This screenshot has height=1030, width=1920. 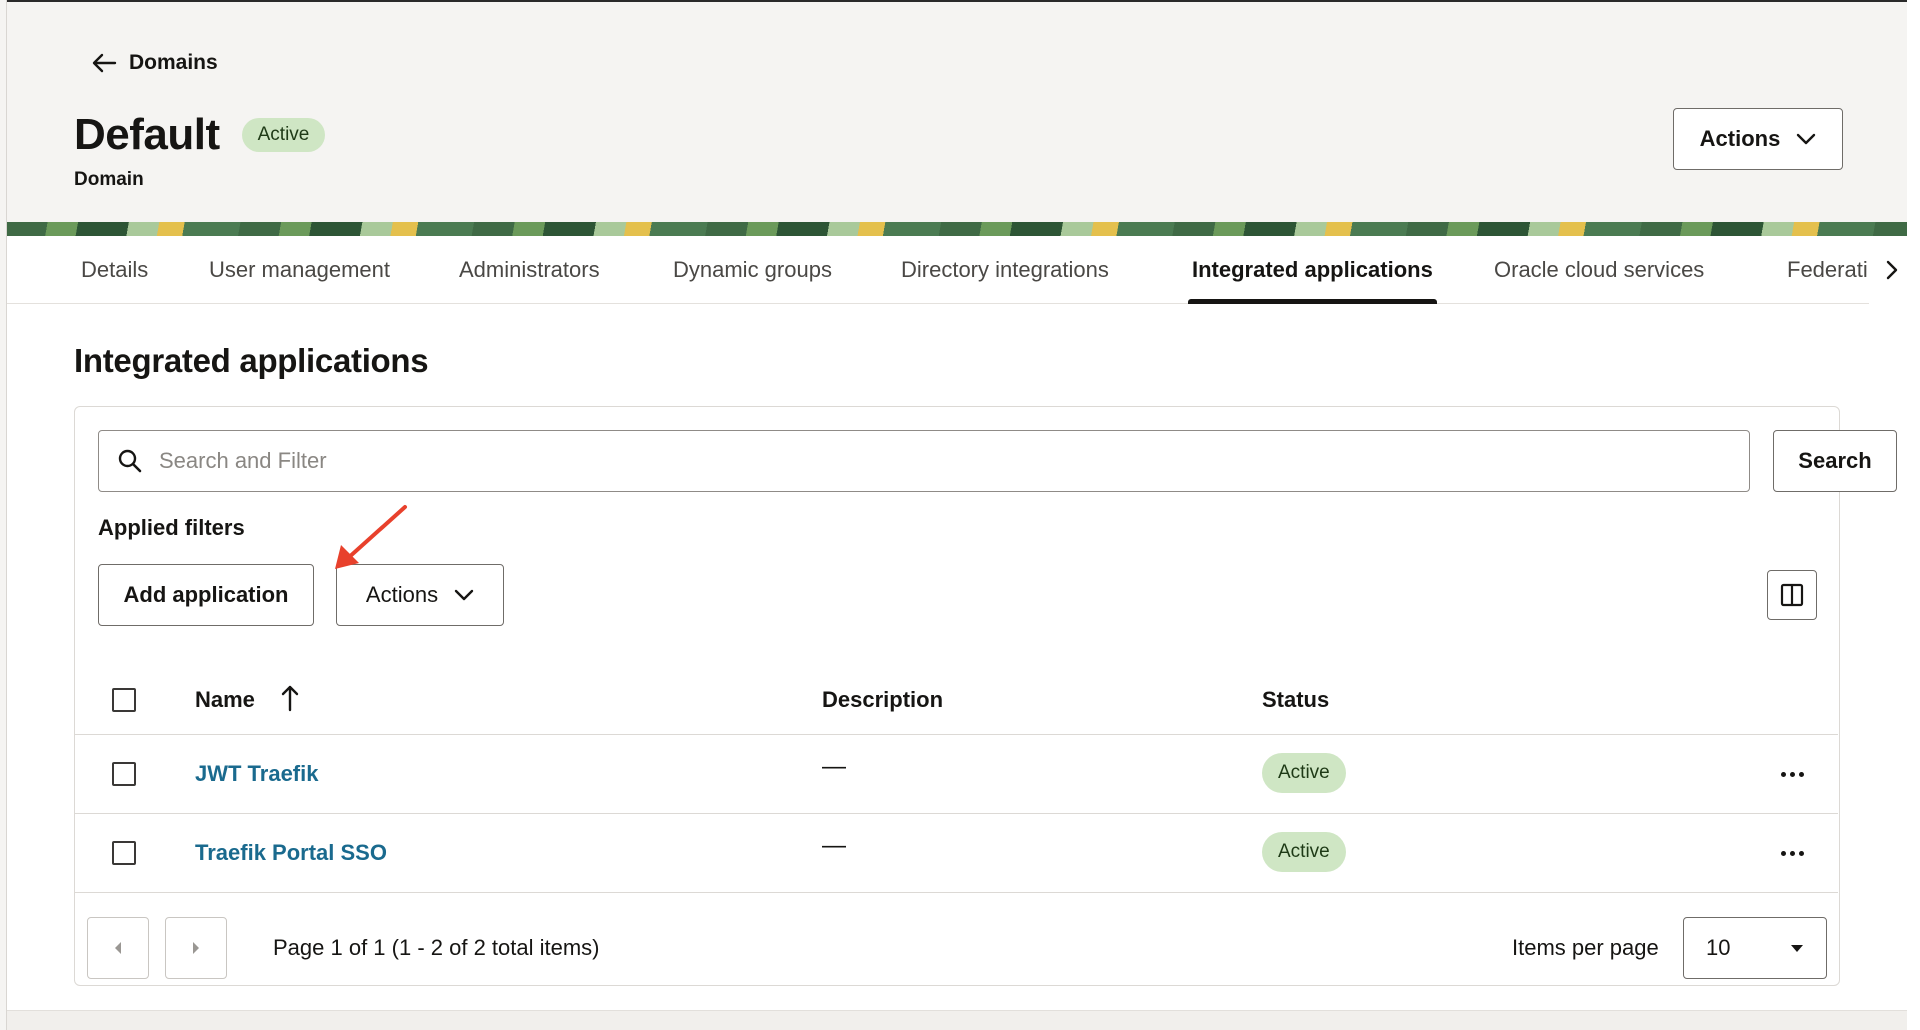 What do you see at coordinates (529, 270) in the screenshot?
I see `tab-administrators: Administrators` at bounding box center [529, 270].